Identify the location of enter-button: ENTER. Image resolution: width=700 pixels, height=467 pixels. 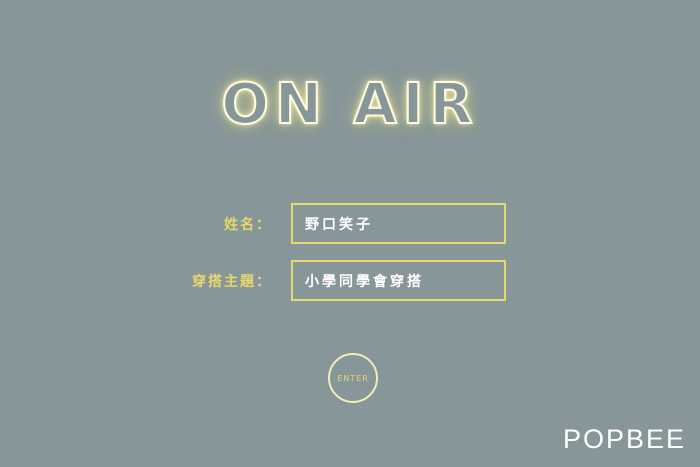
(353, 378).